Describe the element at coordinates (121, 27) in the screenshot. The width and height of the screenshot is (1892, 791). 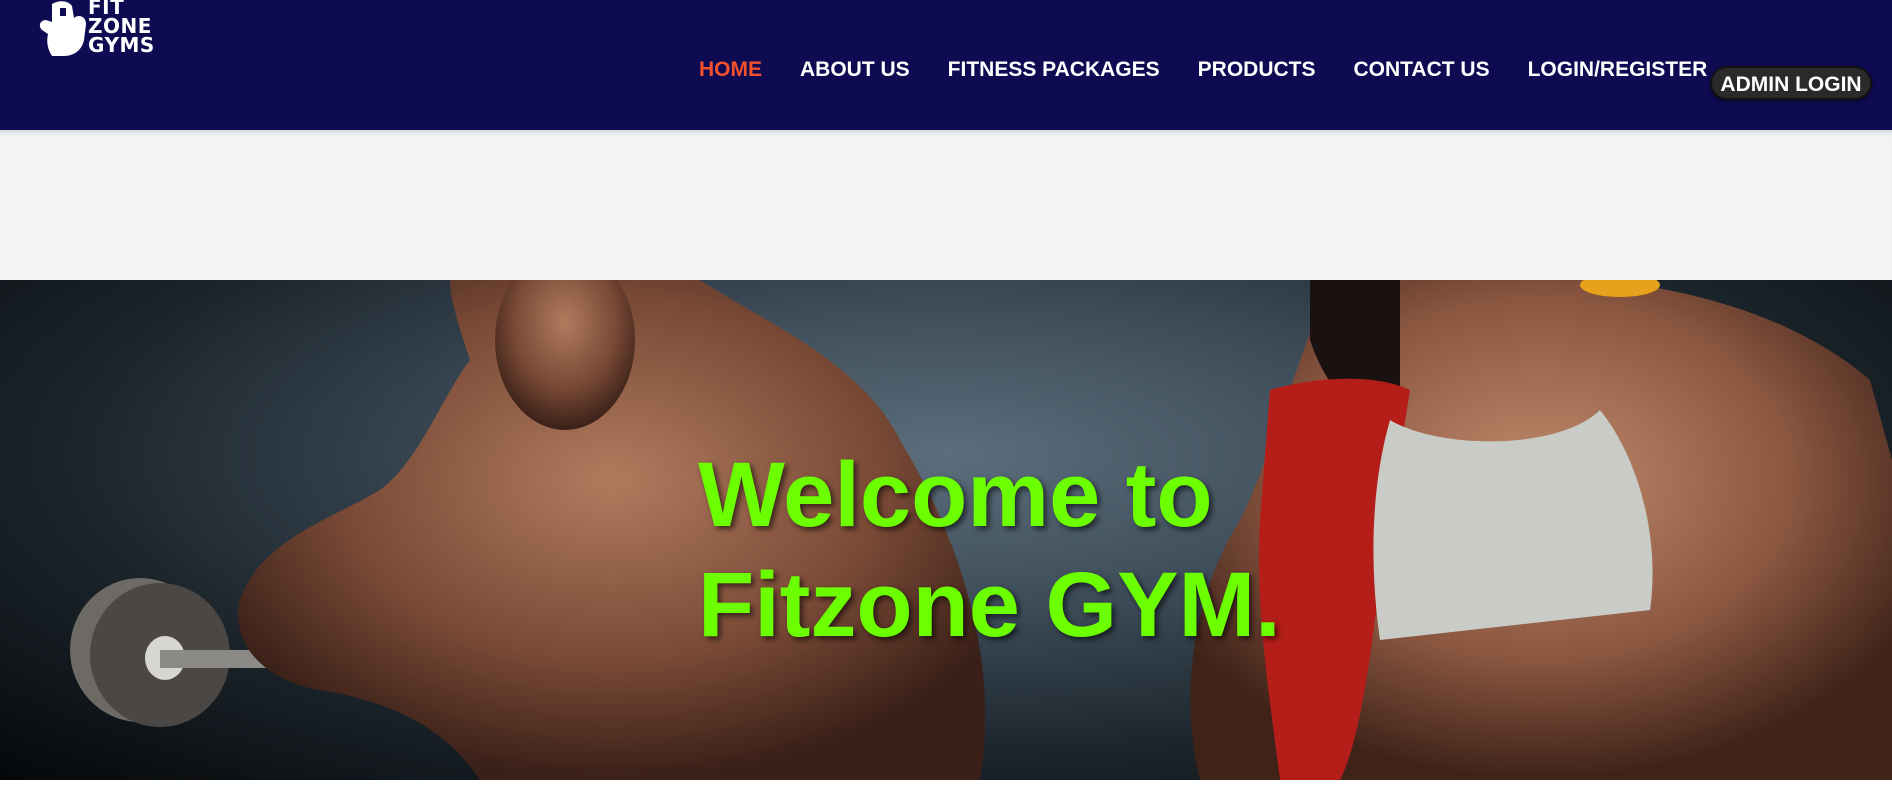
I see `logo-wordmark: FIT ZONE GYMS` at that location.